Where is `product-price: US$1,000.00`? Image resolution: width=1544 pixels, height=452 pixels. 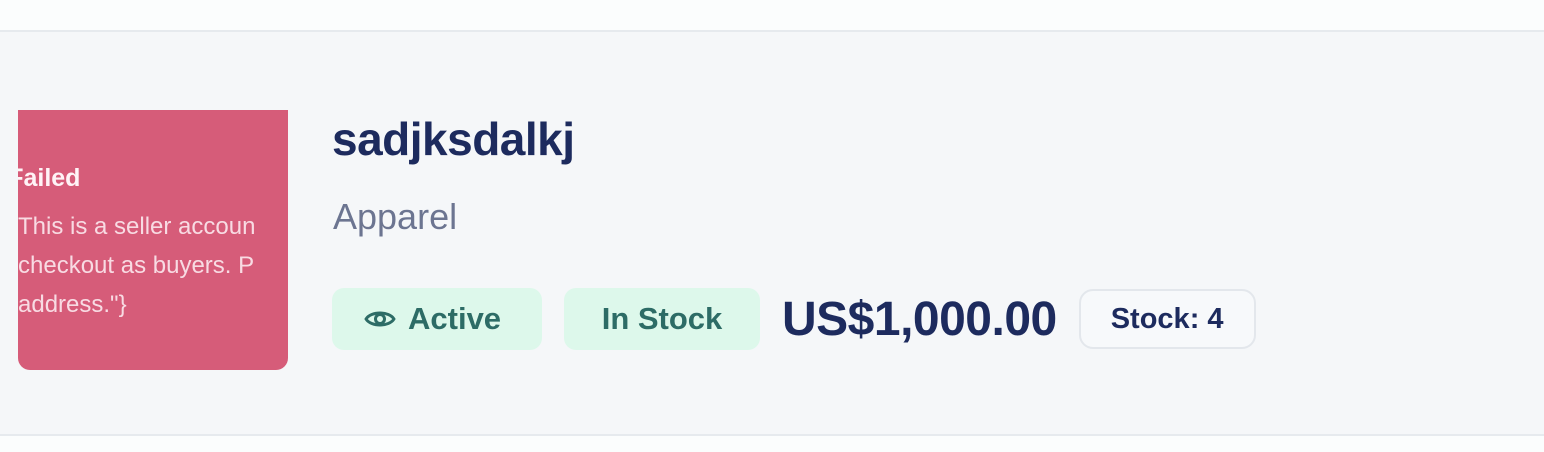 product-price: US$1,000.00 is located at coordinates (919, 319).